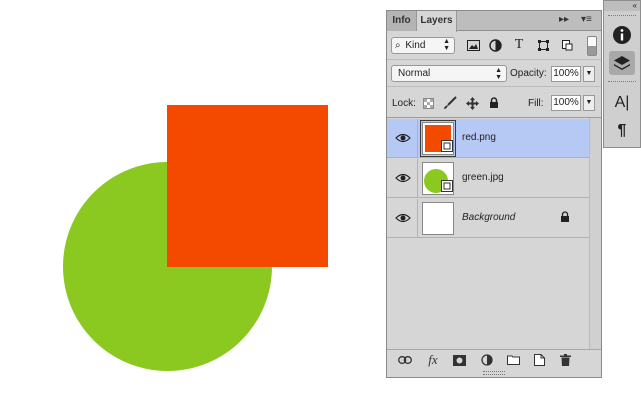 This screenshot has height=401, width=641. I want to click on layer-lock-icon, so click(565, 218).